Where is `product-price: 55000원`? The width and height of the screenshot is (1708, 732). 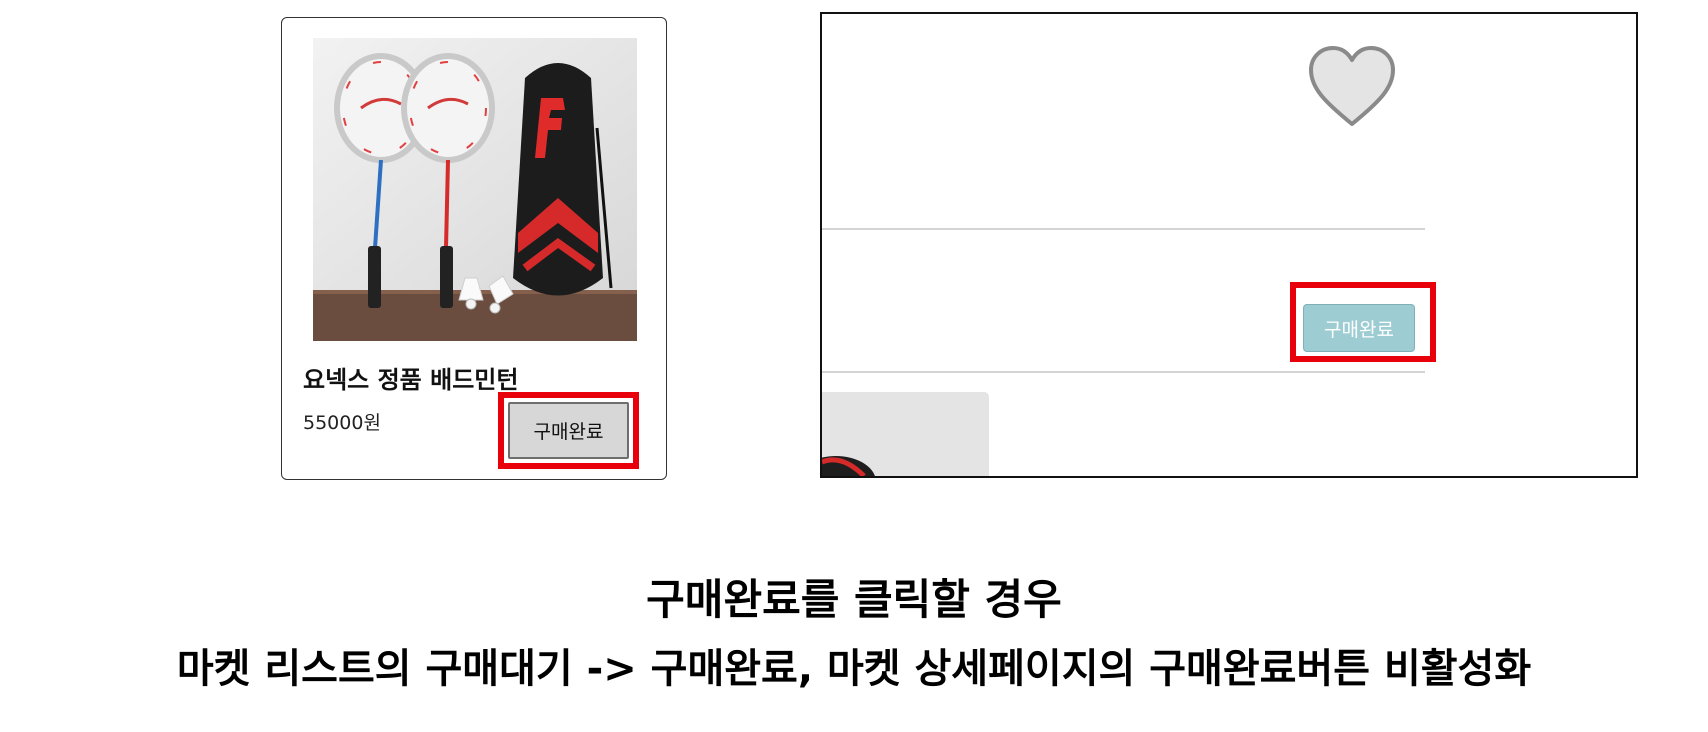 product-price: 55000원 is located at coordinates (342, 423).